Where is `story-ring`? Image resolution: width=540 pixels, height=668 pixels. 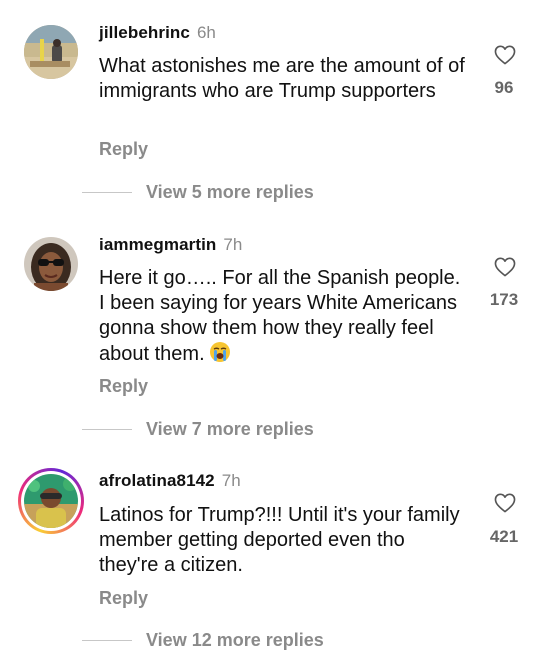
story-ring is located at coordinates (51, 501).